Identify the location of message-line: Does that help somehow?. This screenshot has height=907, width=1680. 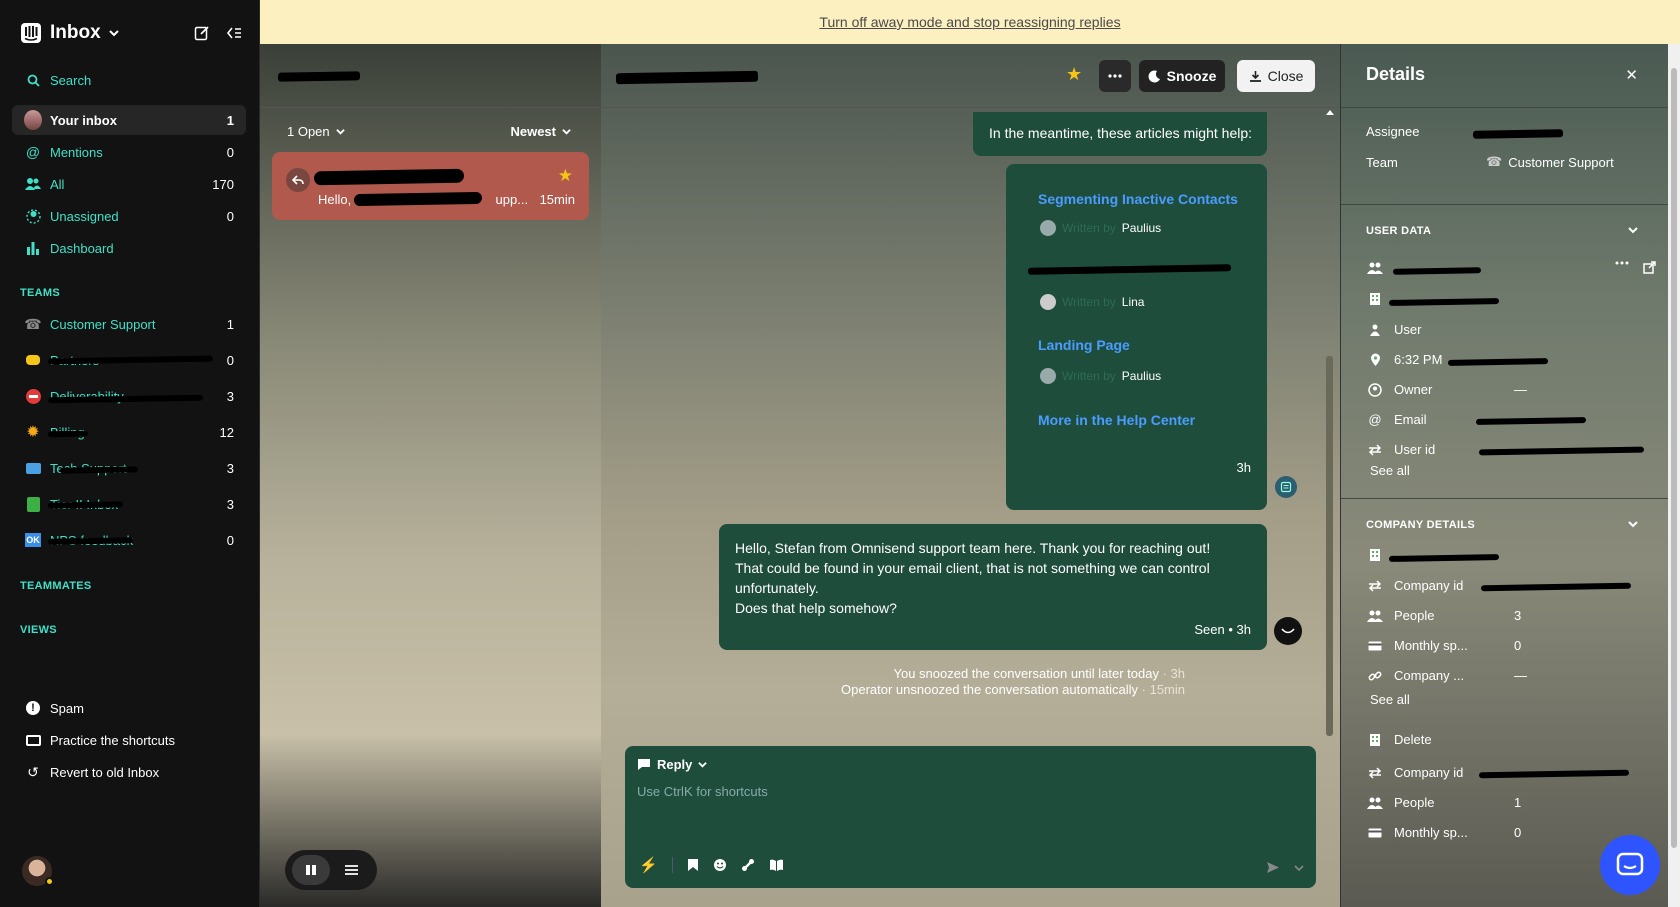
(816, 608).